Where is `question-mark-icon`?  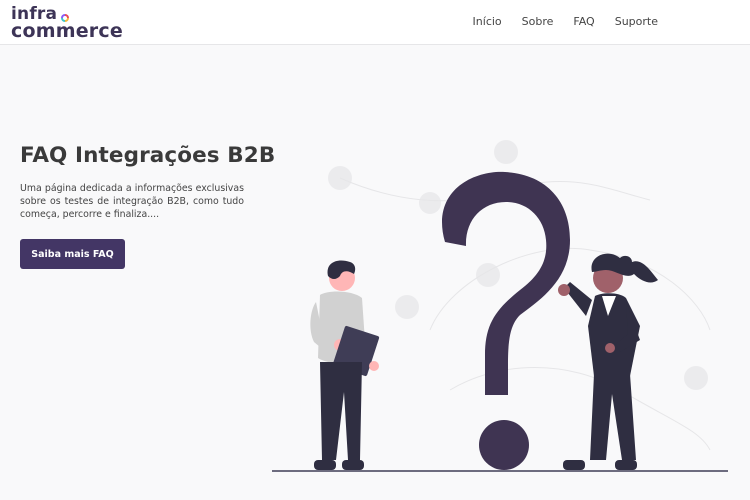 question-mark-icon is located at coordinates (506, 283).